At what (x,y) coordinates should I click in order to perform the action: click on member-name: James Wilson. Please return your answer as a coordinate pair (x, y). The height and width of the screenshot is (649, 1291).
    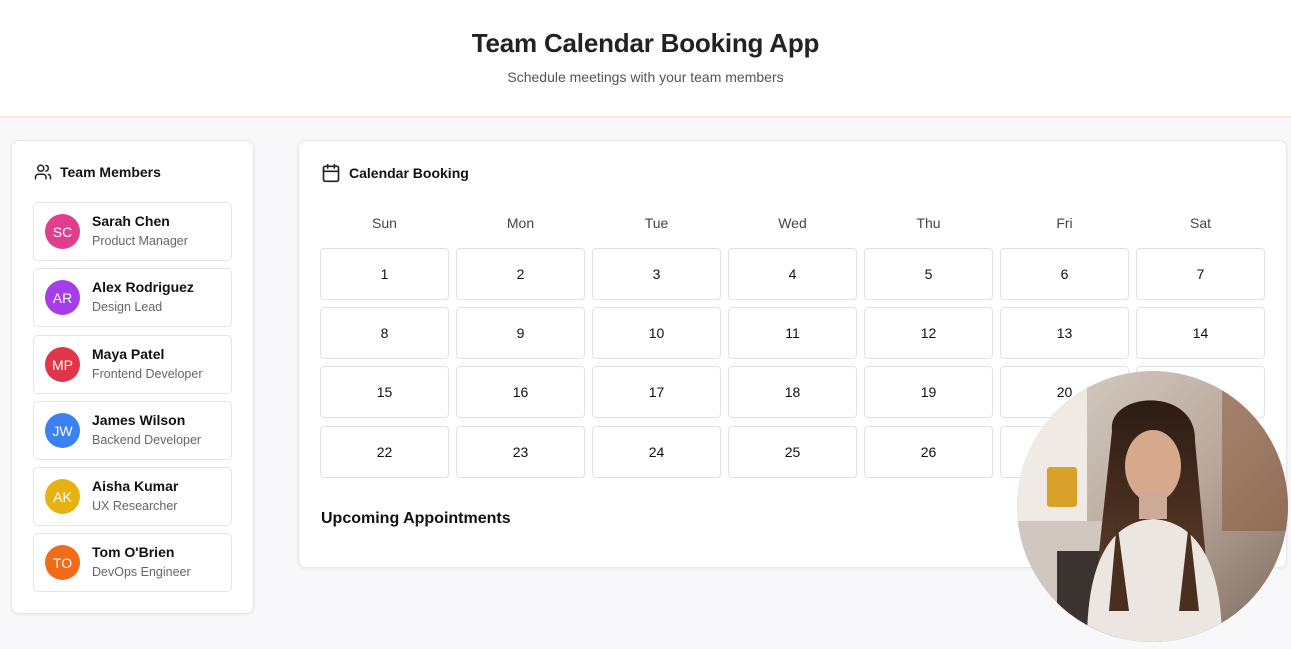
    Looking at the image, I should click on (139, 420).